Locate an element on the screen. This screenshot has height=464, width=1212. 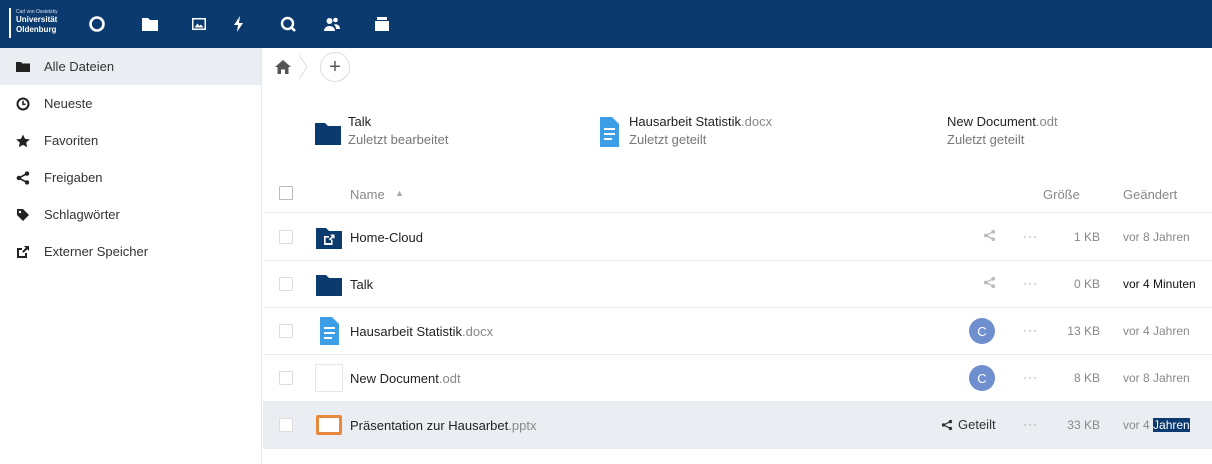
sidebar-item-externer-speicher: Externer Speicher is located at coordinates (130, 251).